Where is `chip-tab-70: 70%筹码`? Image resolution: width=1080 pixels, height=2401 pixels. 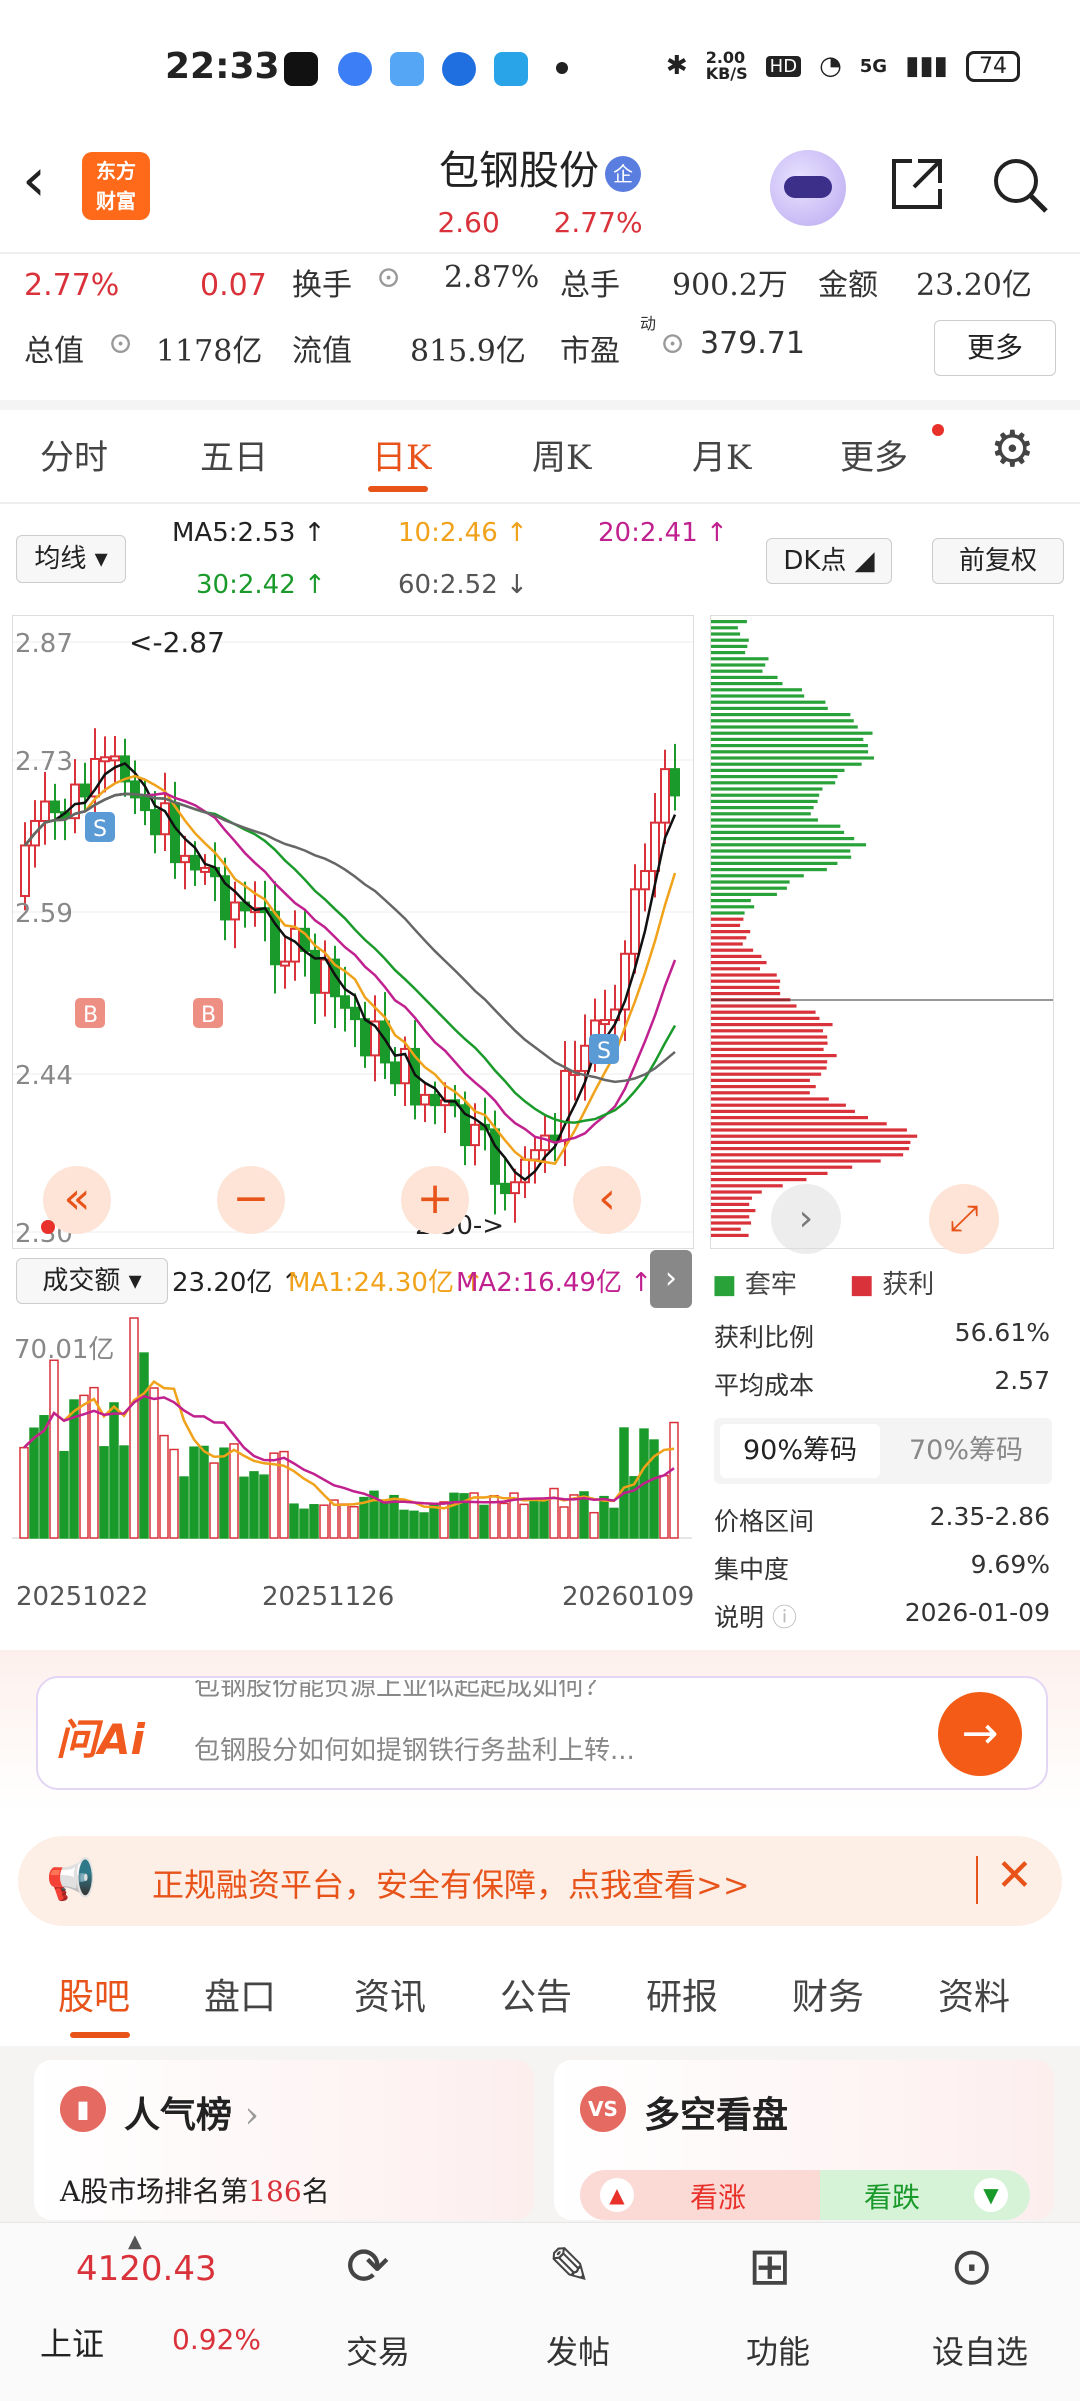 chip-tab-70: 70%筹码 is located at coordinates (966, 1451).